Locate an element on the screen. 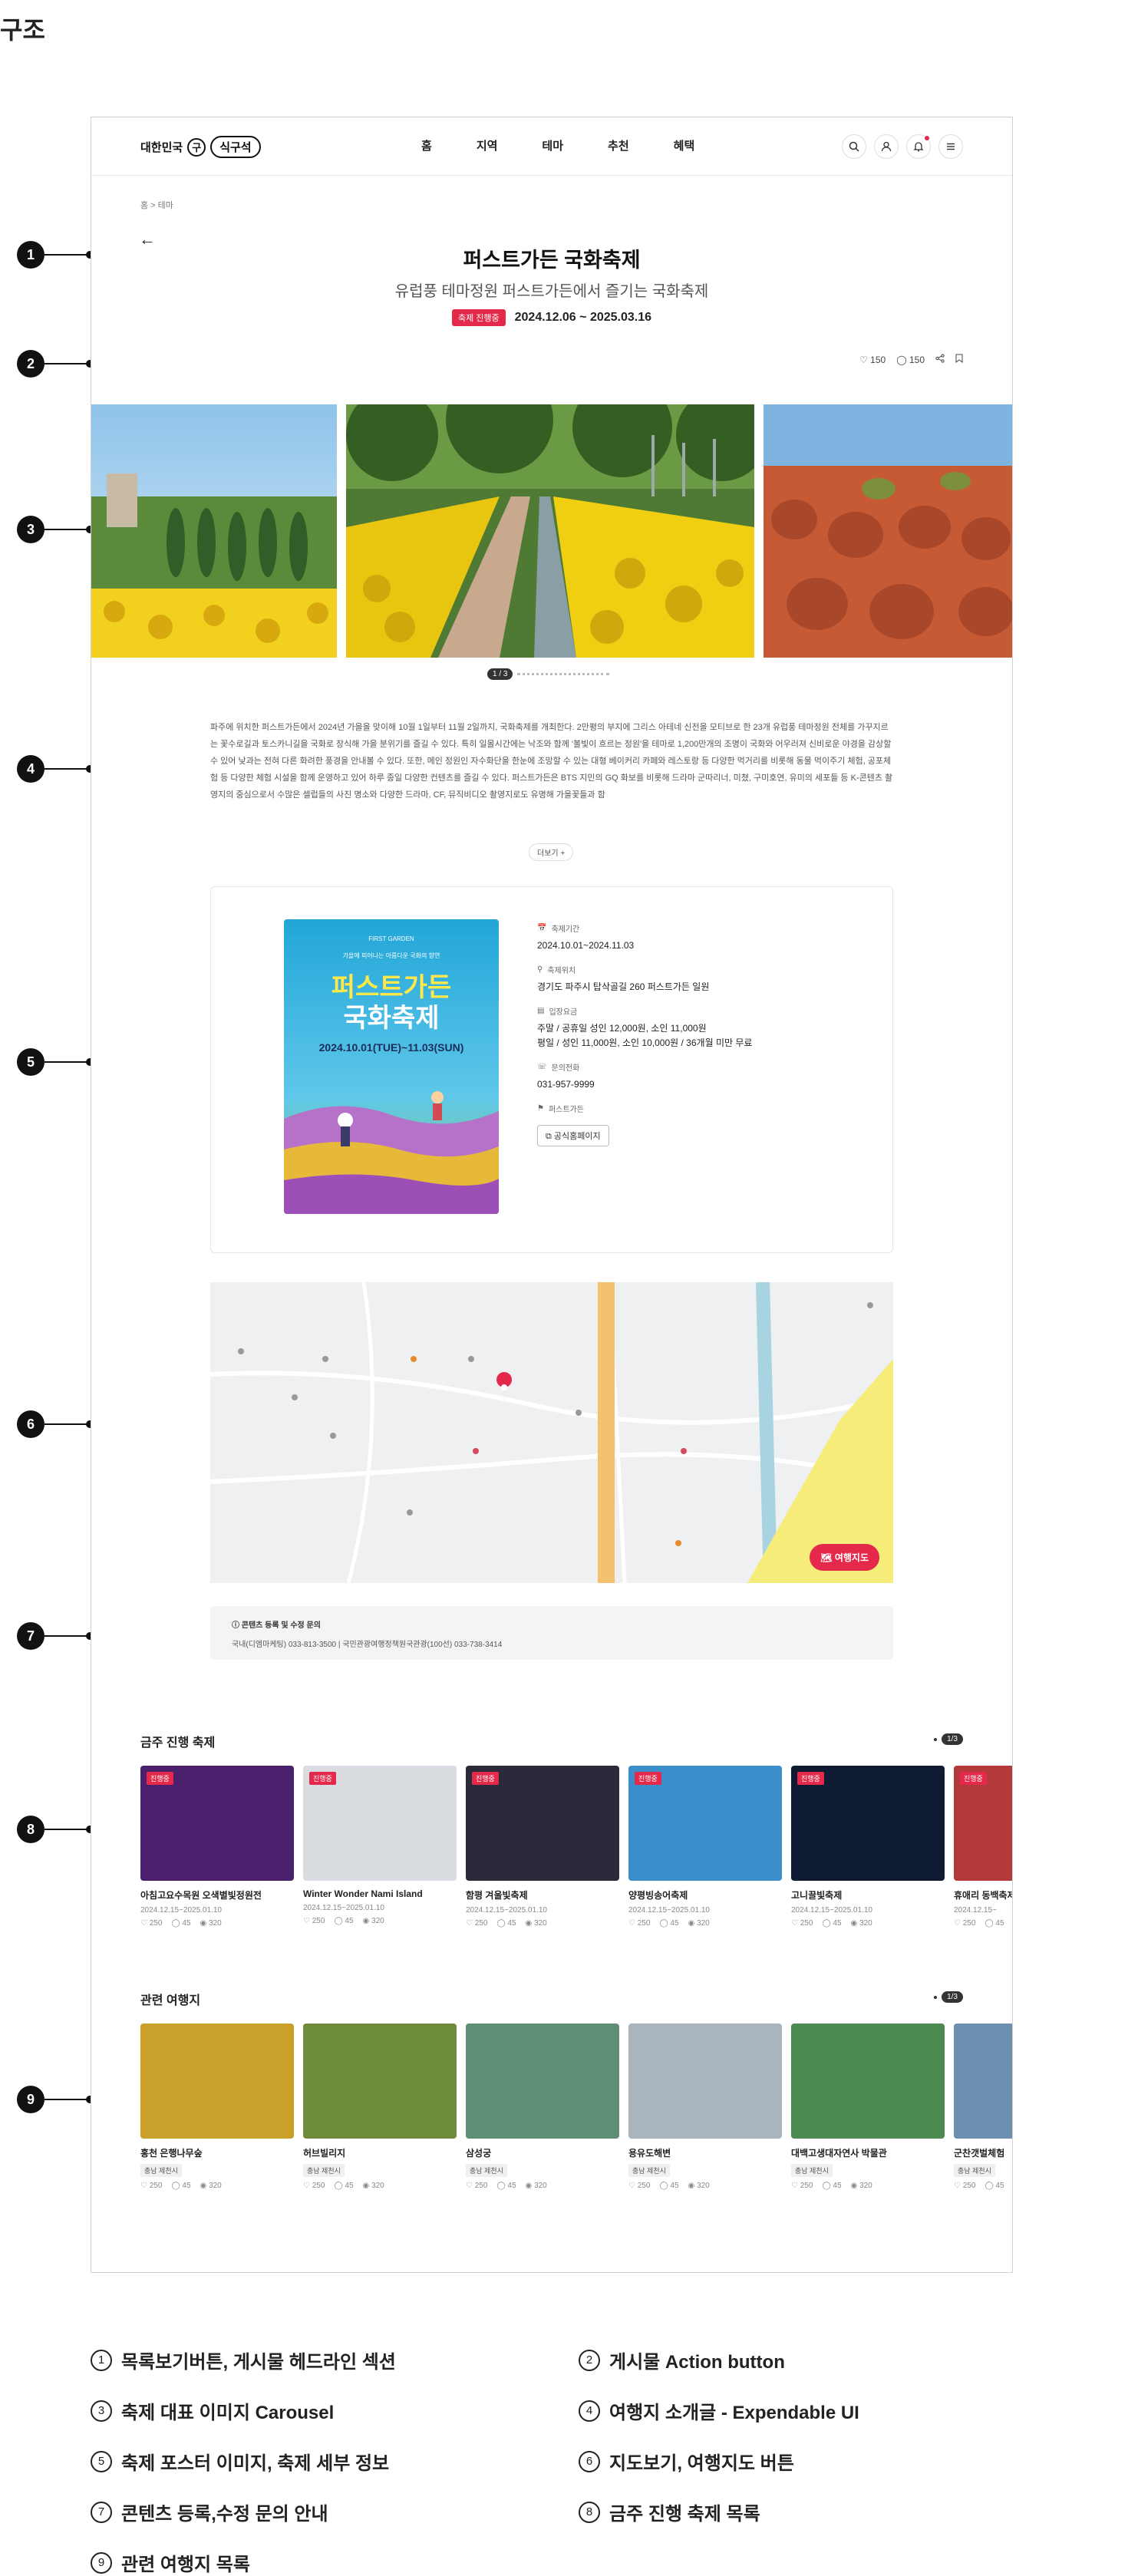  legend-text: 게시물 Action button is located at coordinates (697, 2362).